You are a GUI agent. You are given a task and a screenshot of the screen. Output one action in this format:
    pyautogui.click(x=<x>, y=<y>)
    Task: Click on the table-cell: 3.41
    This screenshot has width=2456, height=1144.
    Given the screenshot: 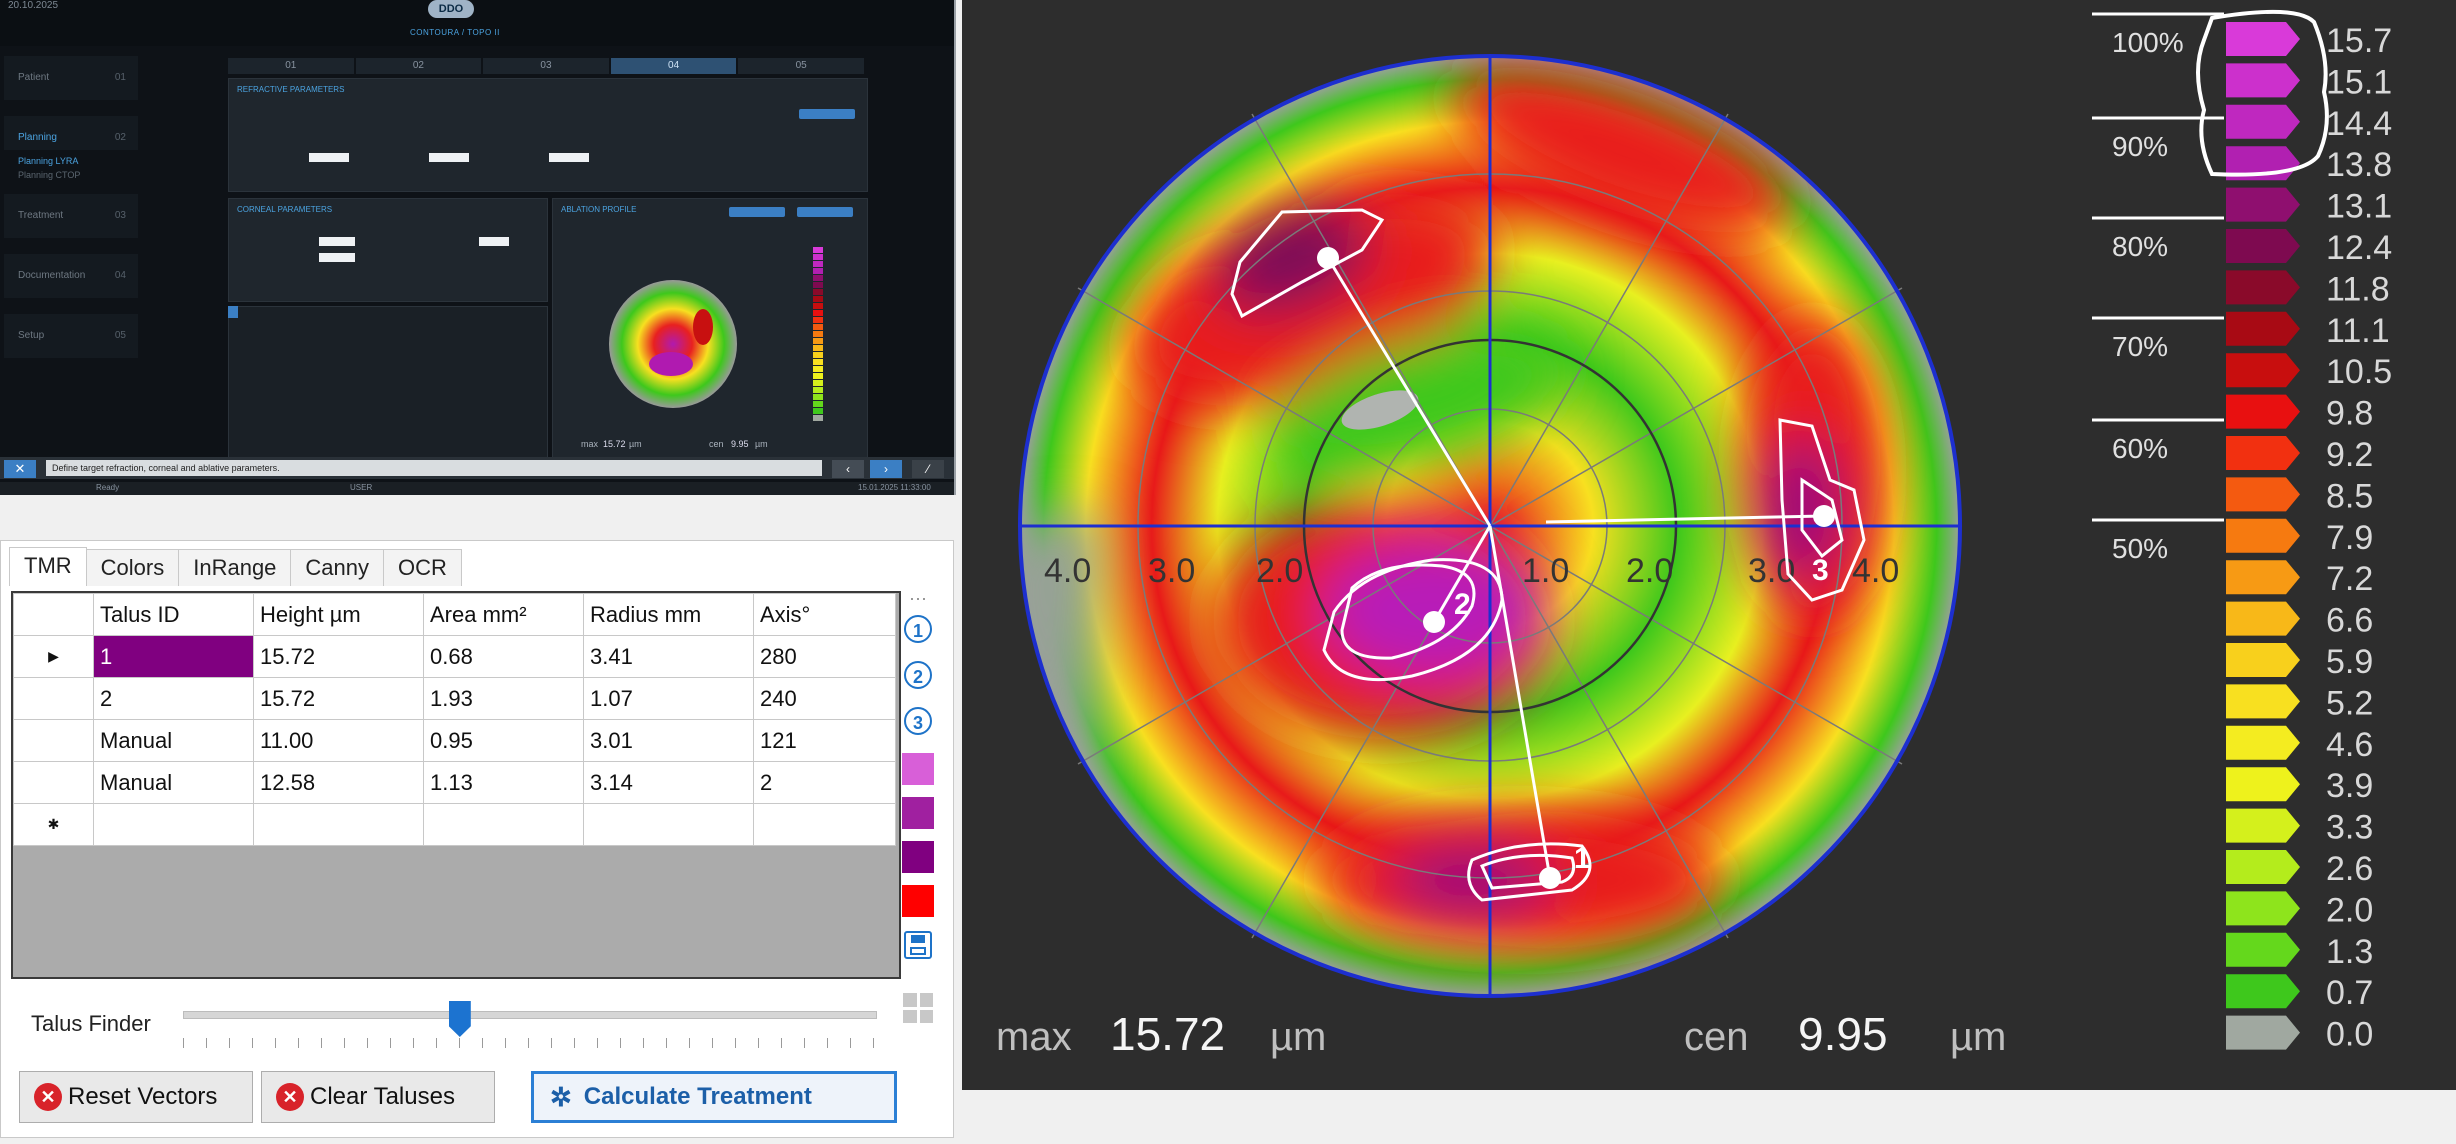 What is the action you would take?
    pyautogui.click(x=668, y=656)
    